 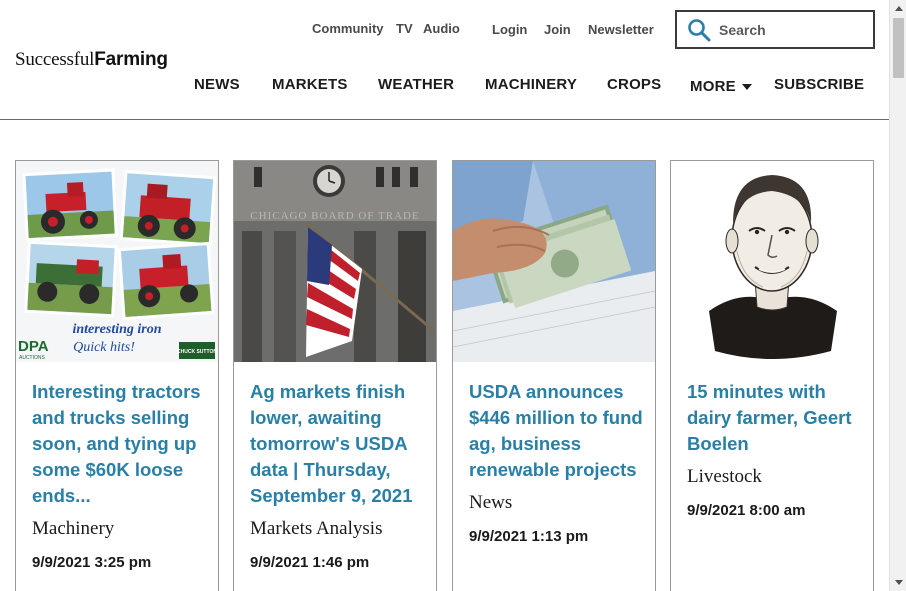 I want to click on search-icon, so click(x=699, y=29).